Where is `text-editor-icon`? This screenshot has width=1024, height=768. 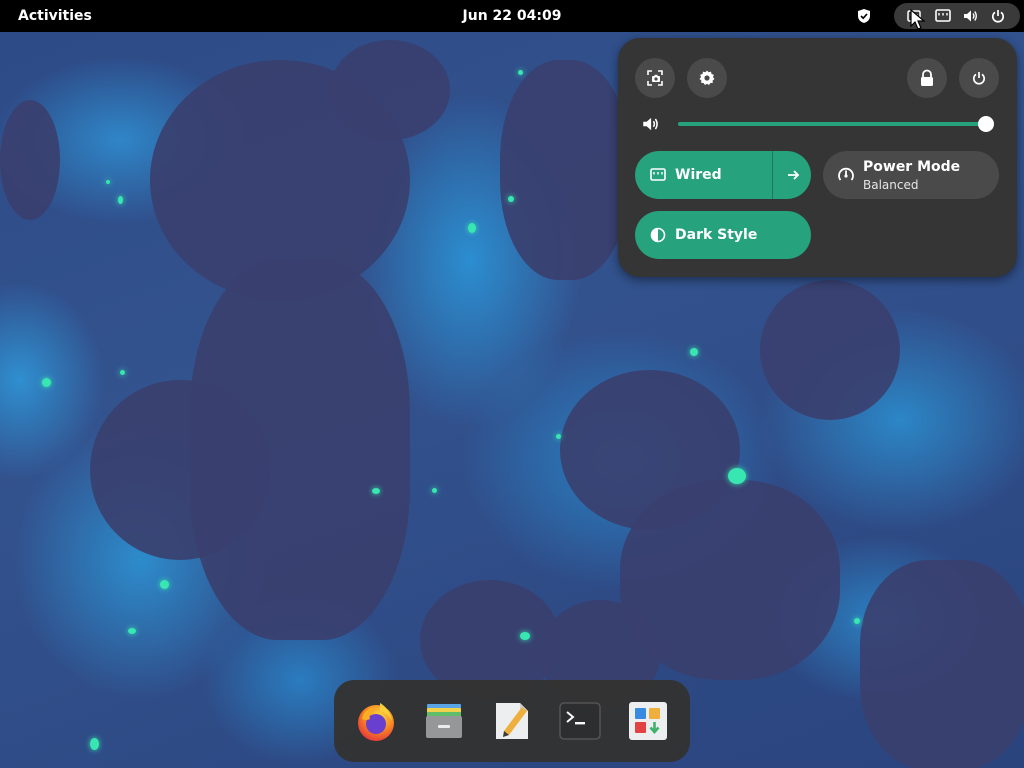
text-editor-icon is located at coordinates (512, 721).